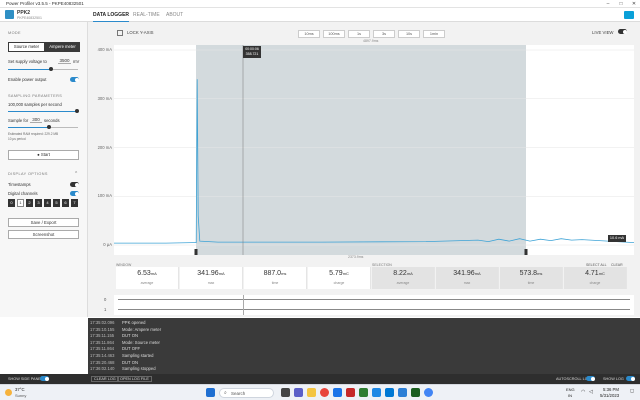 The image size is (640, 400). I want to click on zoom-button-10ms: 10ms, so click(309, 34).